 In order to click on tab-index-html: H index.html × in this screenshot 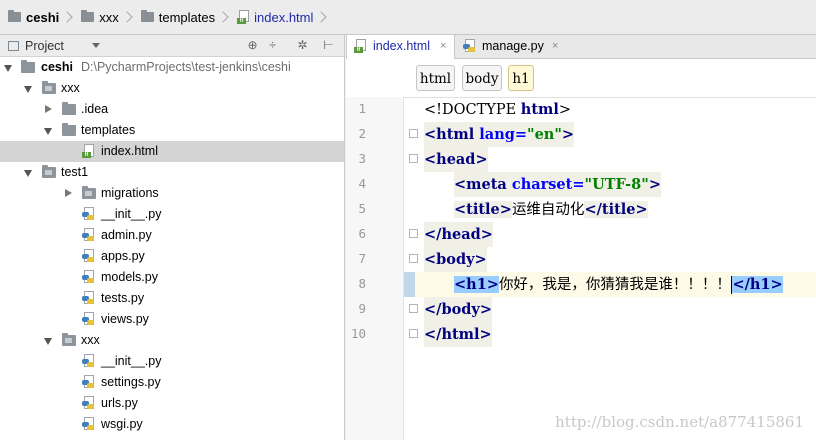, I will do `click(400, 47)`.